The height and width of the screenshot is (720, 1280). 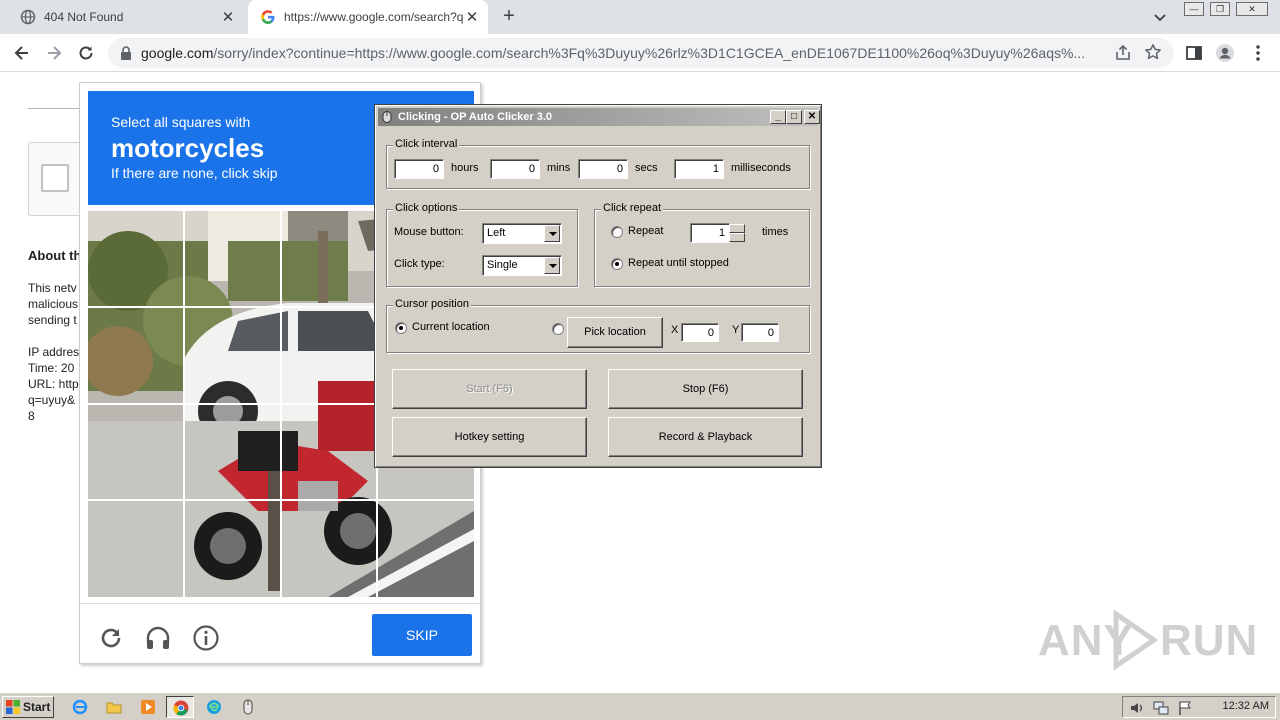 I want to click on tab-google-search: https://www.google.com/search?q= ✕, so click(x=368, y=17).